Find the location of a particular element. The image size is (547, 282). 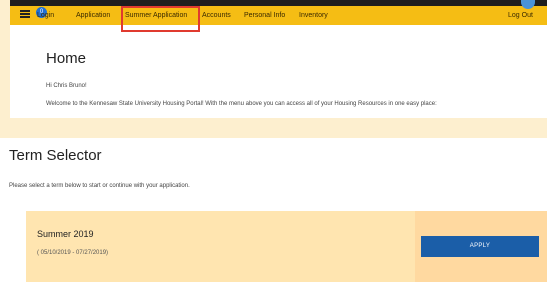

nav-application: Application is located at coordinates (93, 15).